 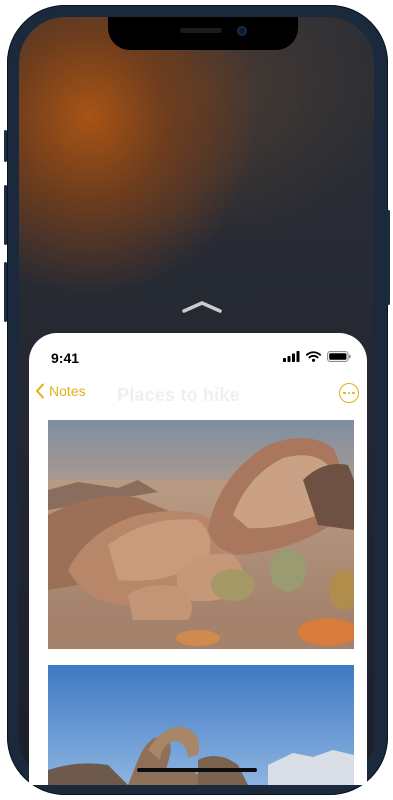 What do you see at coordinates (339, 356) in the screenshot?
I see `battery-icon` at bounding box center [339, 356].